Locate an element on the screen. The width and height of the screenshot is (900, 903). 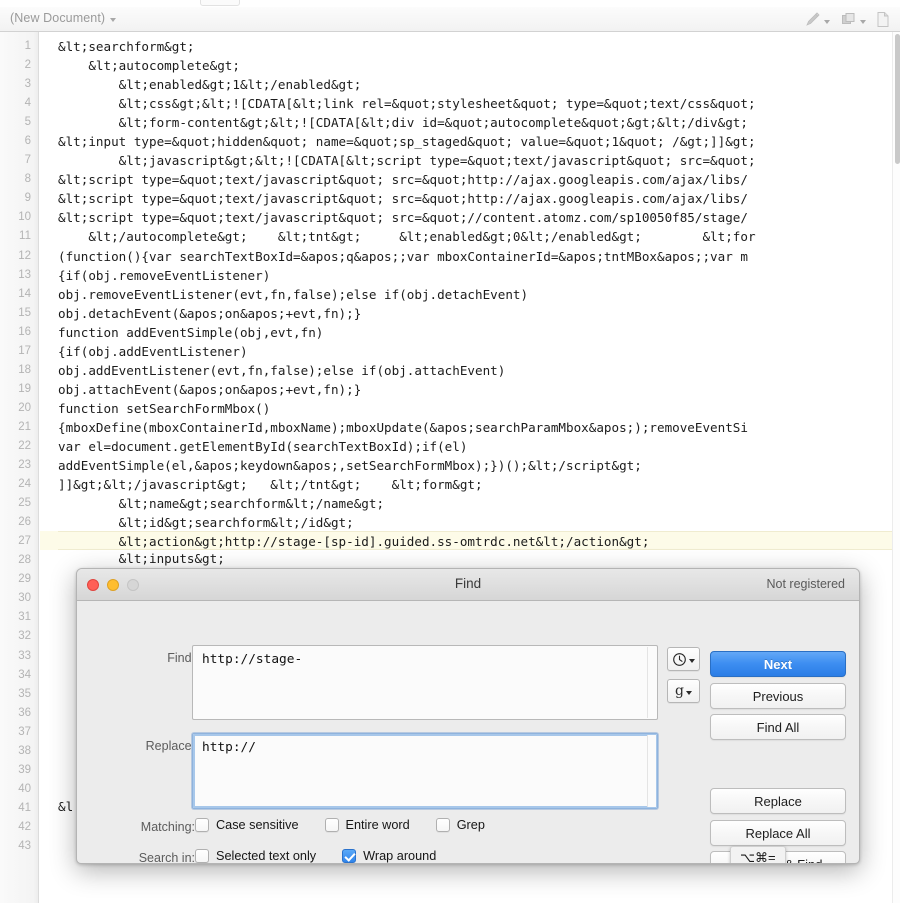
editor-vertical-scrollbar is located at coordinates (896, 467).